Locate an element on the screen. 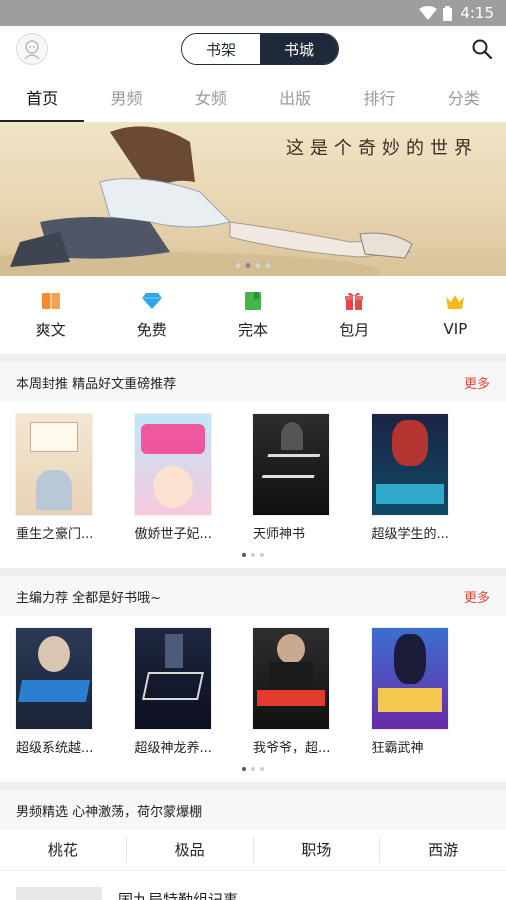  bookstore-tab: 书城 is located at coordinates (299, 49).